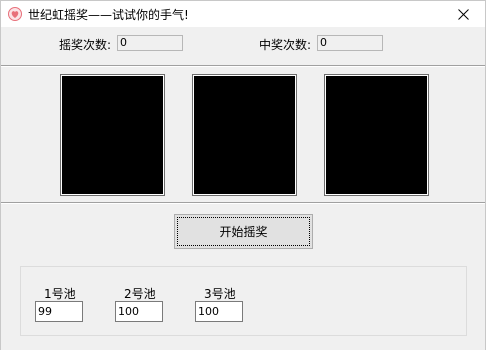  I want to click on close-button, so click(463, 14).